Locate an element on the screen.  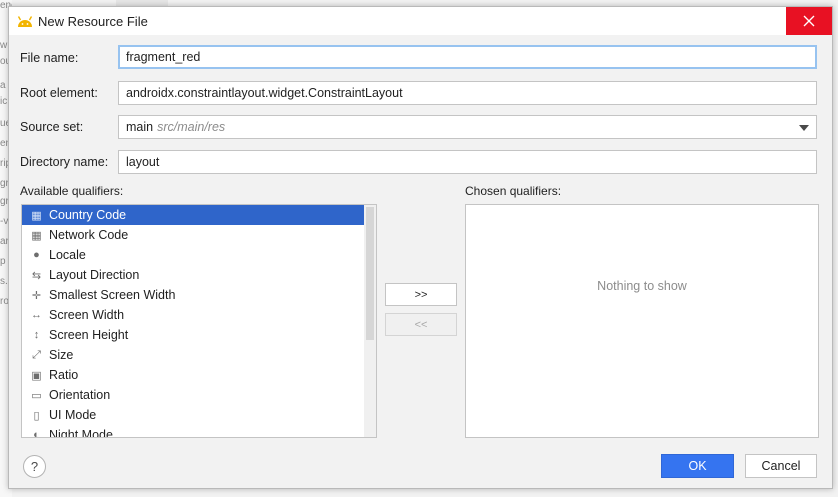
qualifier-label: Ratio is located at coordinates (64, 375).